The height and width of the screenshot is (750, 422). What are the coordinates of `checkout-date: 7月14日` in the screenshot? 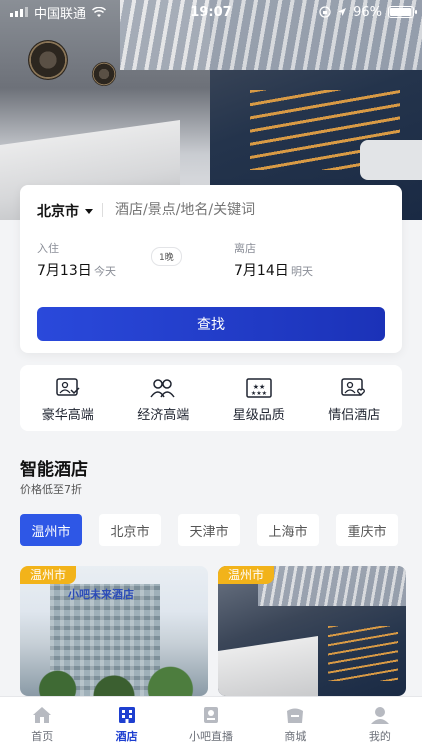 It's located at (261, 270).